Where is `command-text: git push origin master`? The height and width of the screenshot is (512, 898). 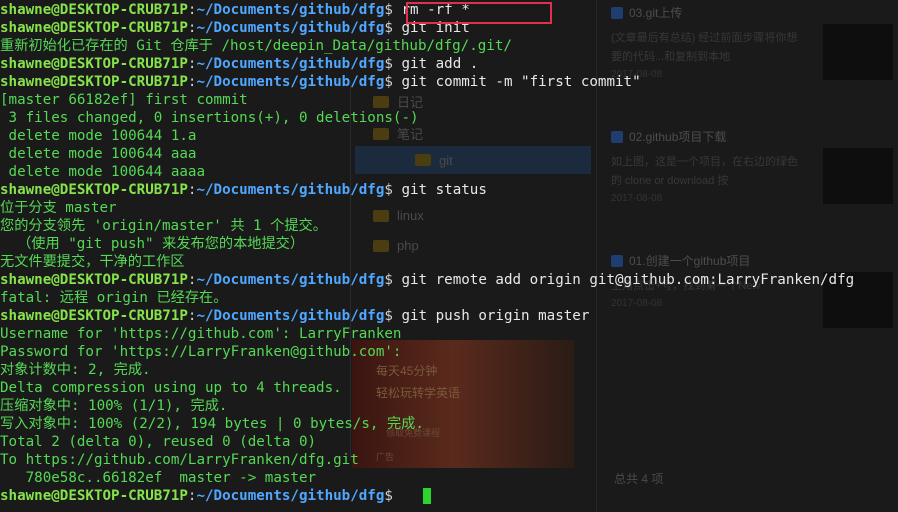 command-text: git push origin master is located at coordinates (491, 316).